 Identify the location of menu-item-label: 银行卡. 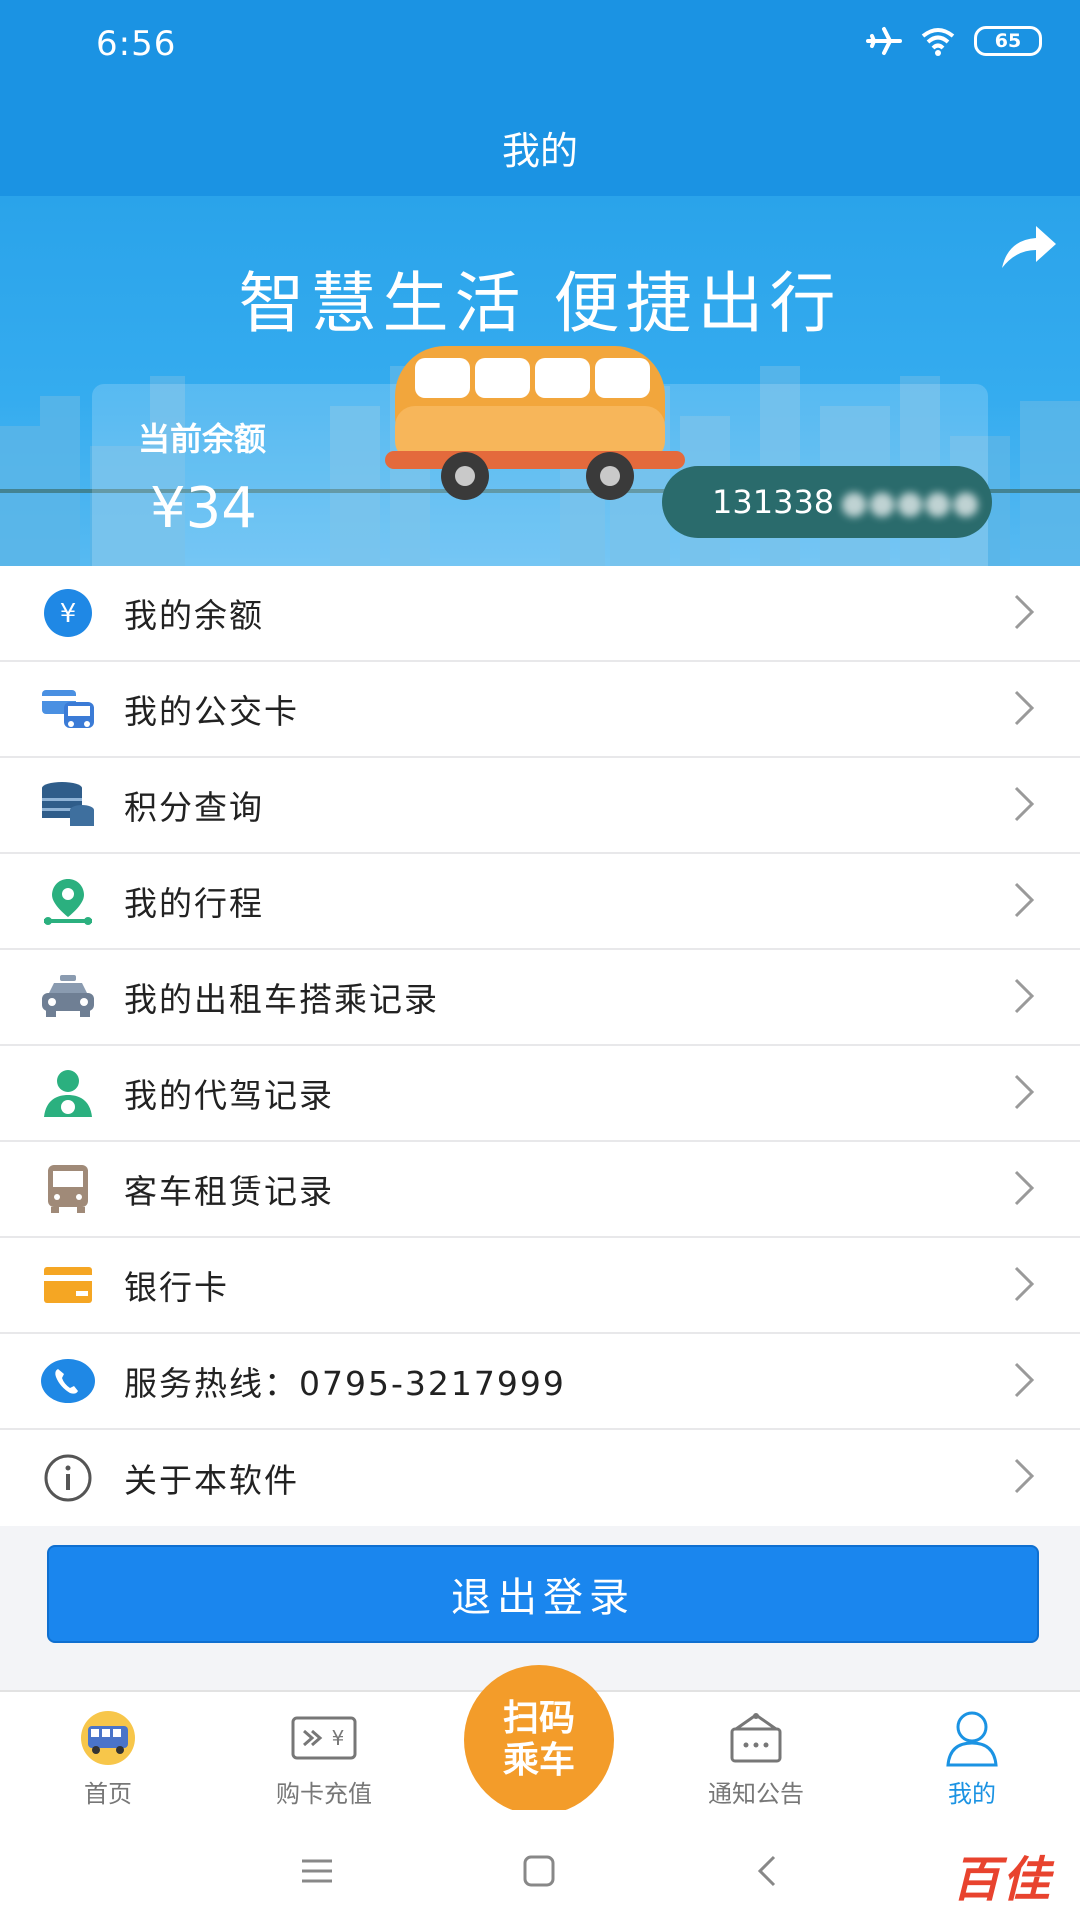
(176, 1287).